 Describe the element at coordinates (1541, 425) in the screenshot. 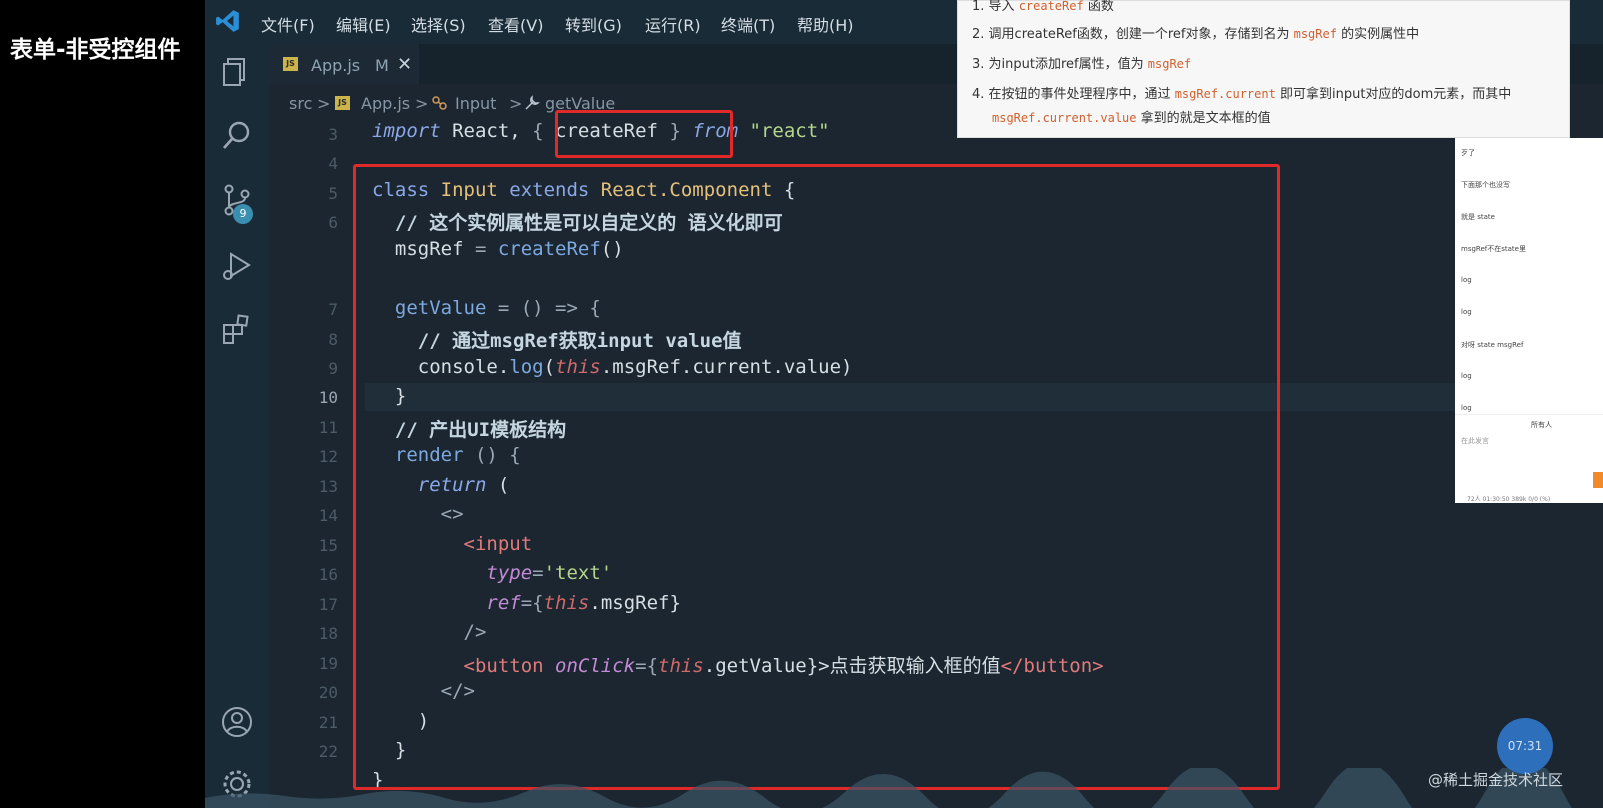

I see `chat-recipient-select: 所有人` at that location.